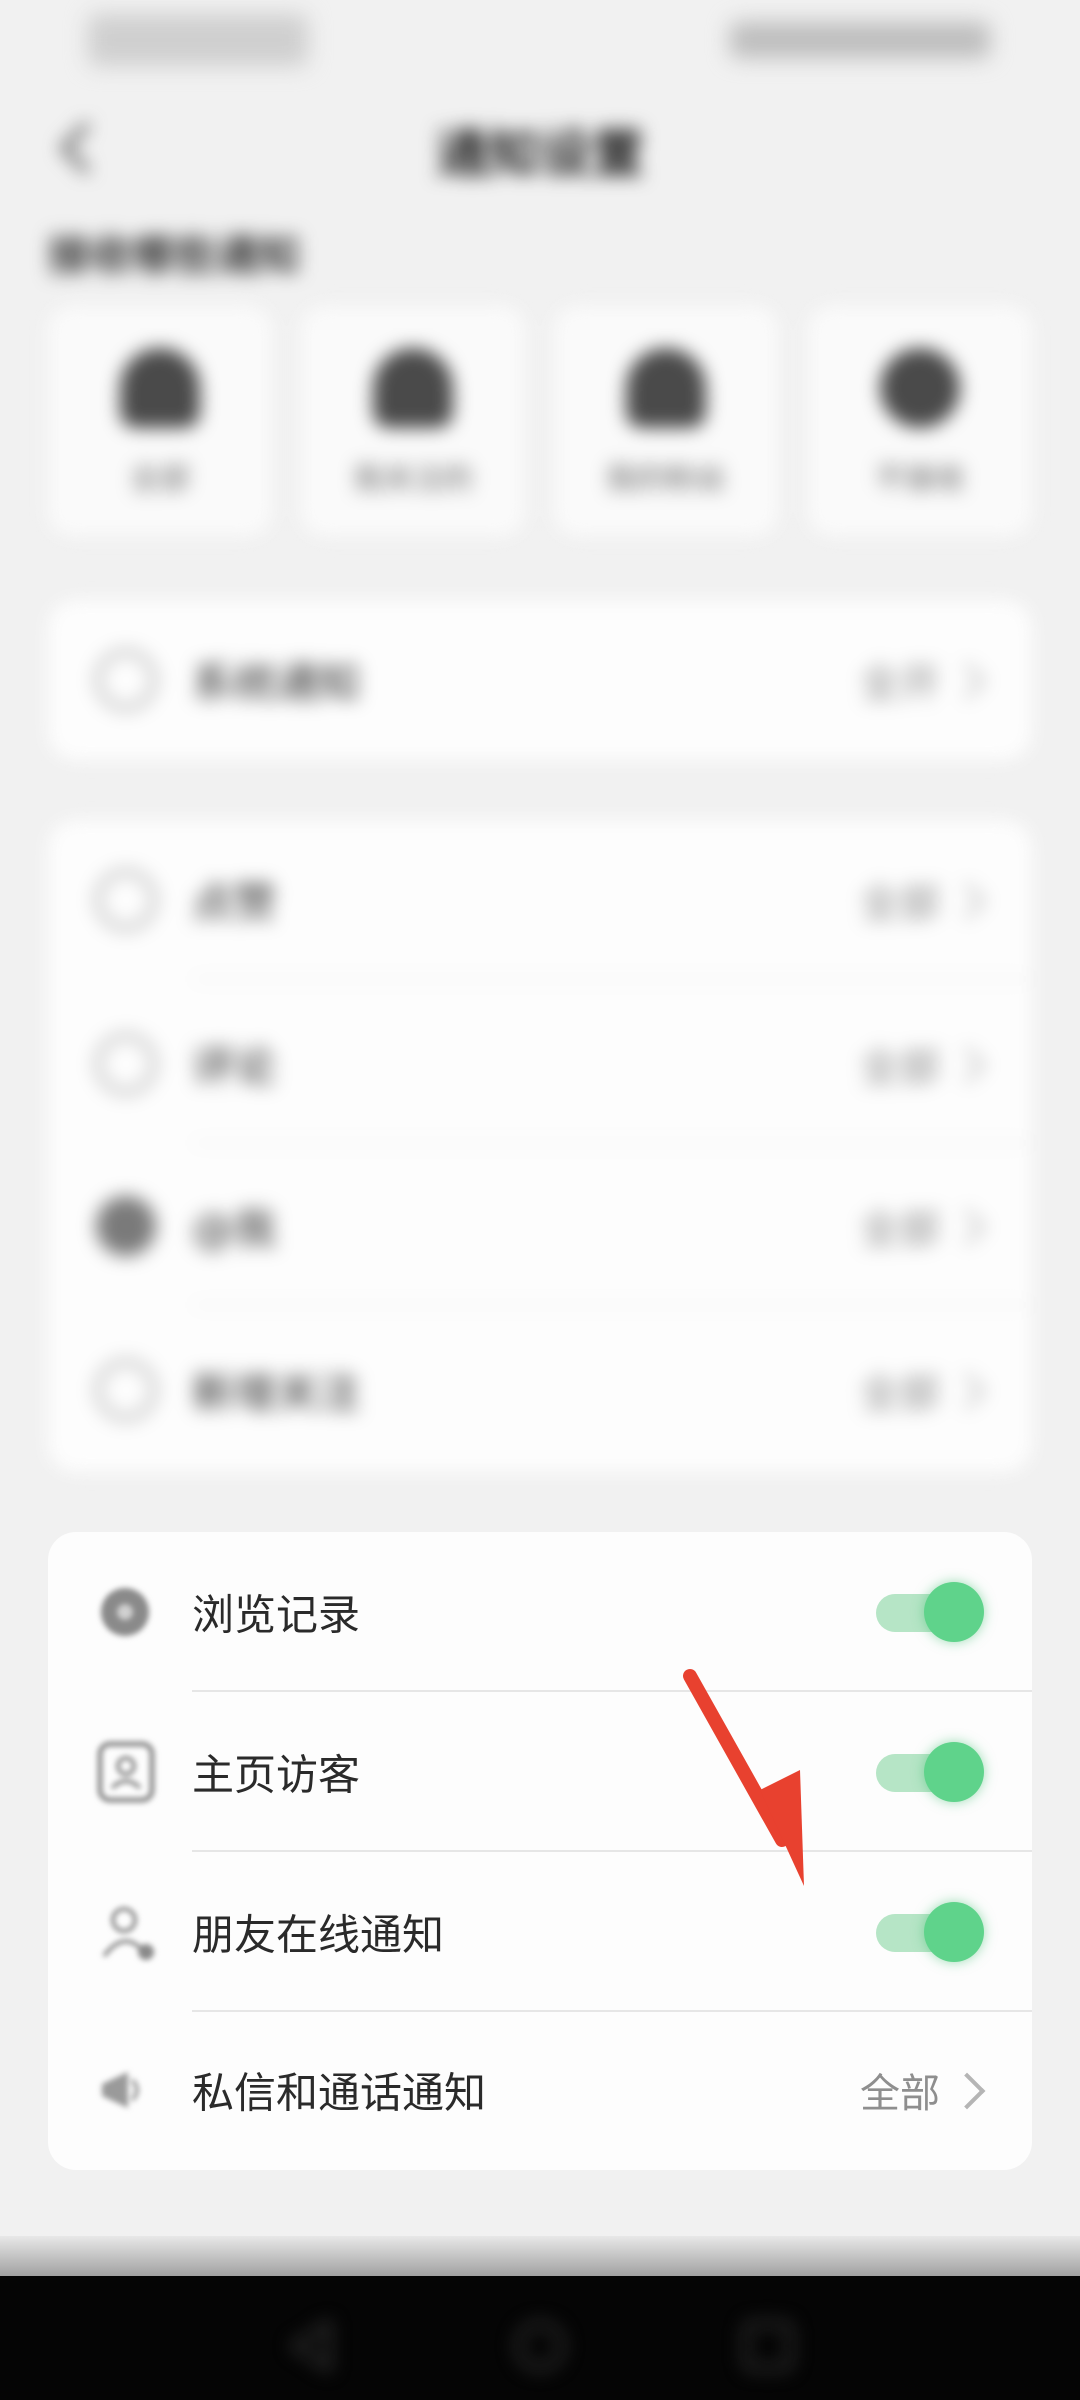 The image size is (1080, 2400). I want to click on clock-icon, so click(126, 680).